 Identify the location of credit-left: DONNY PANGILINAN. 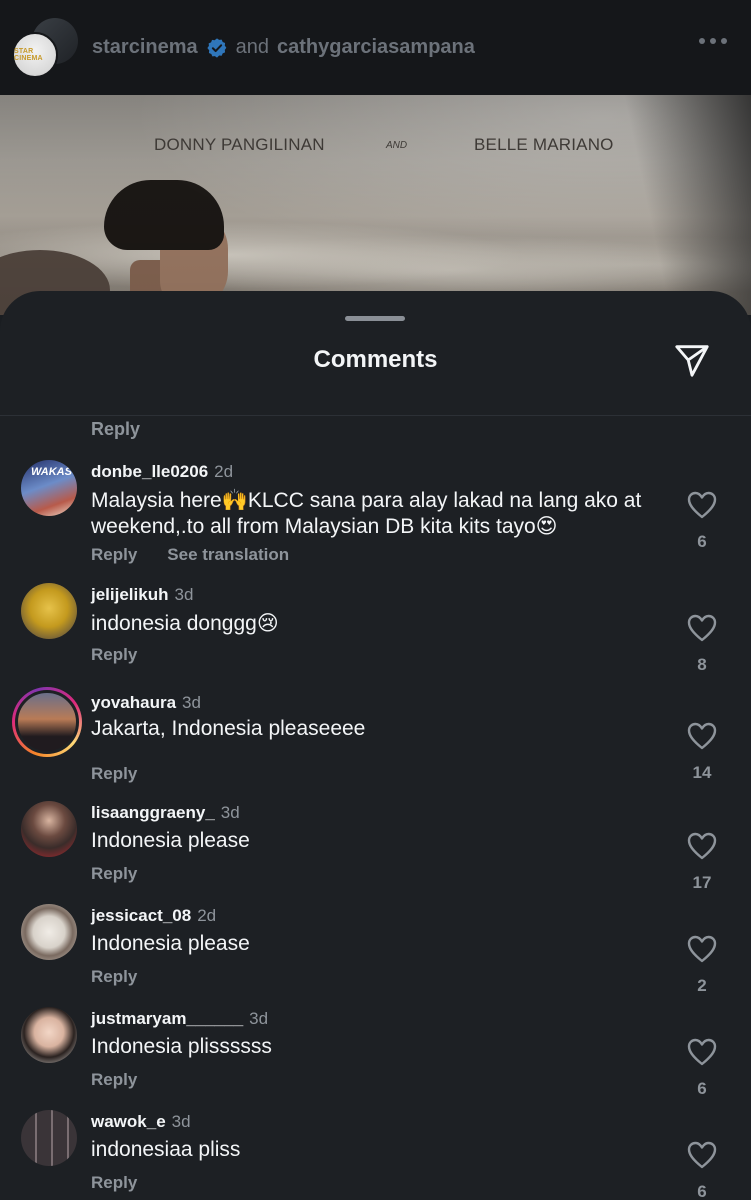
(239, 144).